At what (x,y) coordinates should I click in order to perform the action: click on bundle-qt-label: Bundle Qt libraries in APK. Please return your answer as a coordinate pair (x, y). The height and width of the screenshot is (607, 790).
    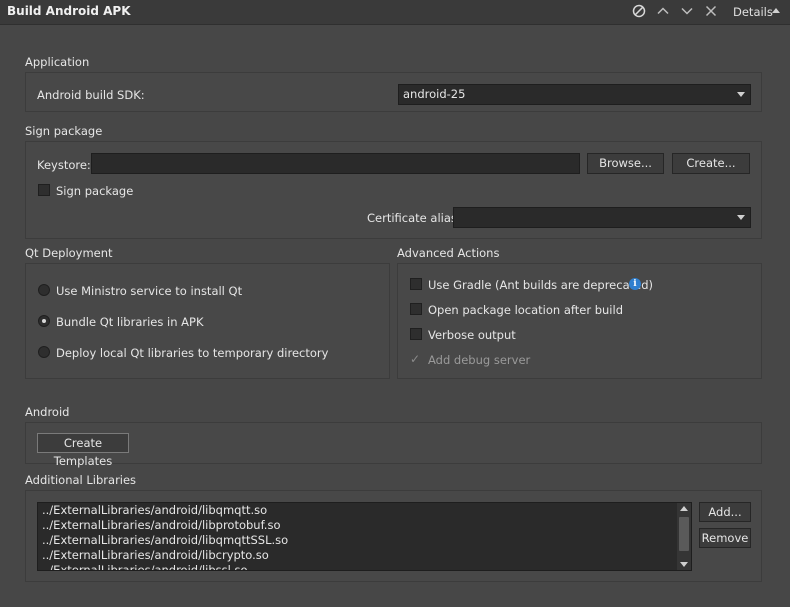
    Looking at the image, I should click on (130, 322).